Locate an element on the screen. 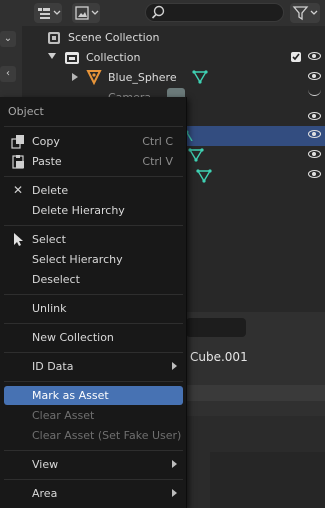 The image size is (325, 508). menu-item-label: ID Data is located at coordinates (53, 366).